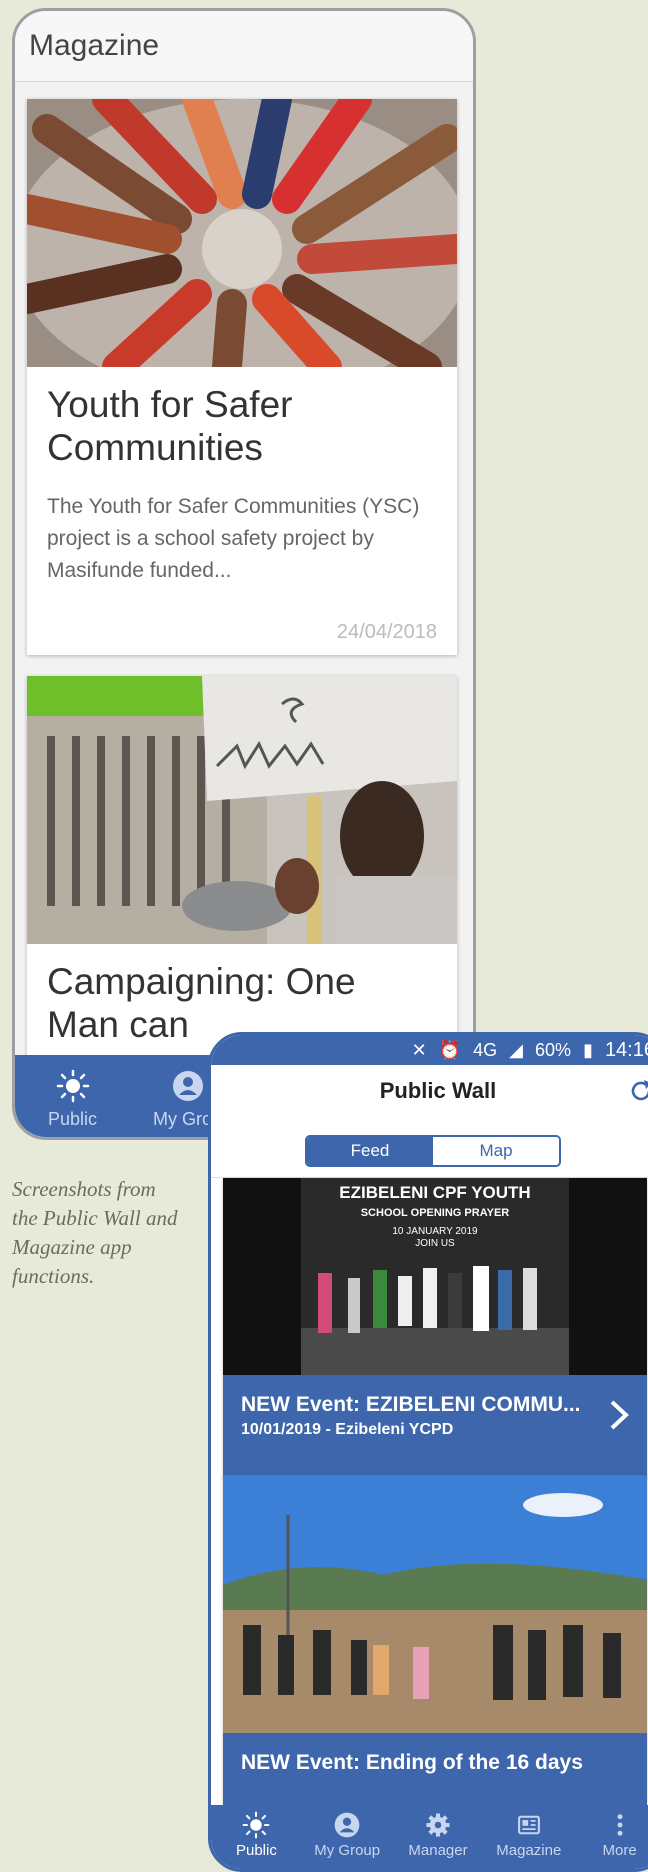 The image size is (648, 1872). I want to click on page-title: Magazine, so click(94, 45).